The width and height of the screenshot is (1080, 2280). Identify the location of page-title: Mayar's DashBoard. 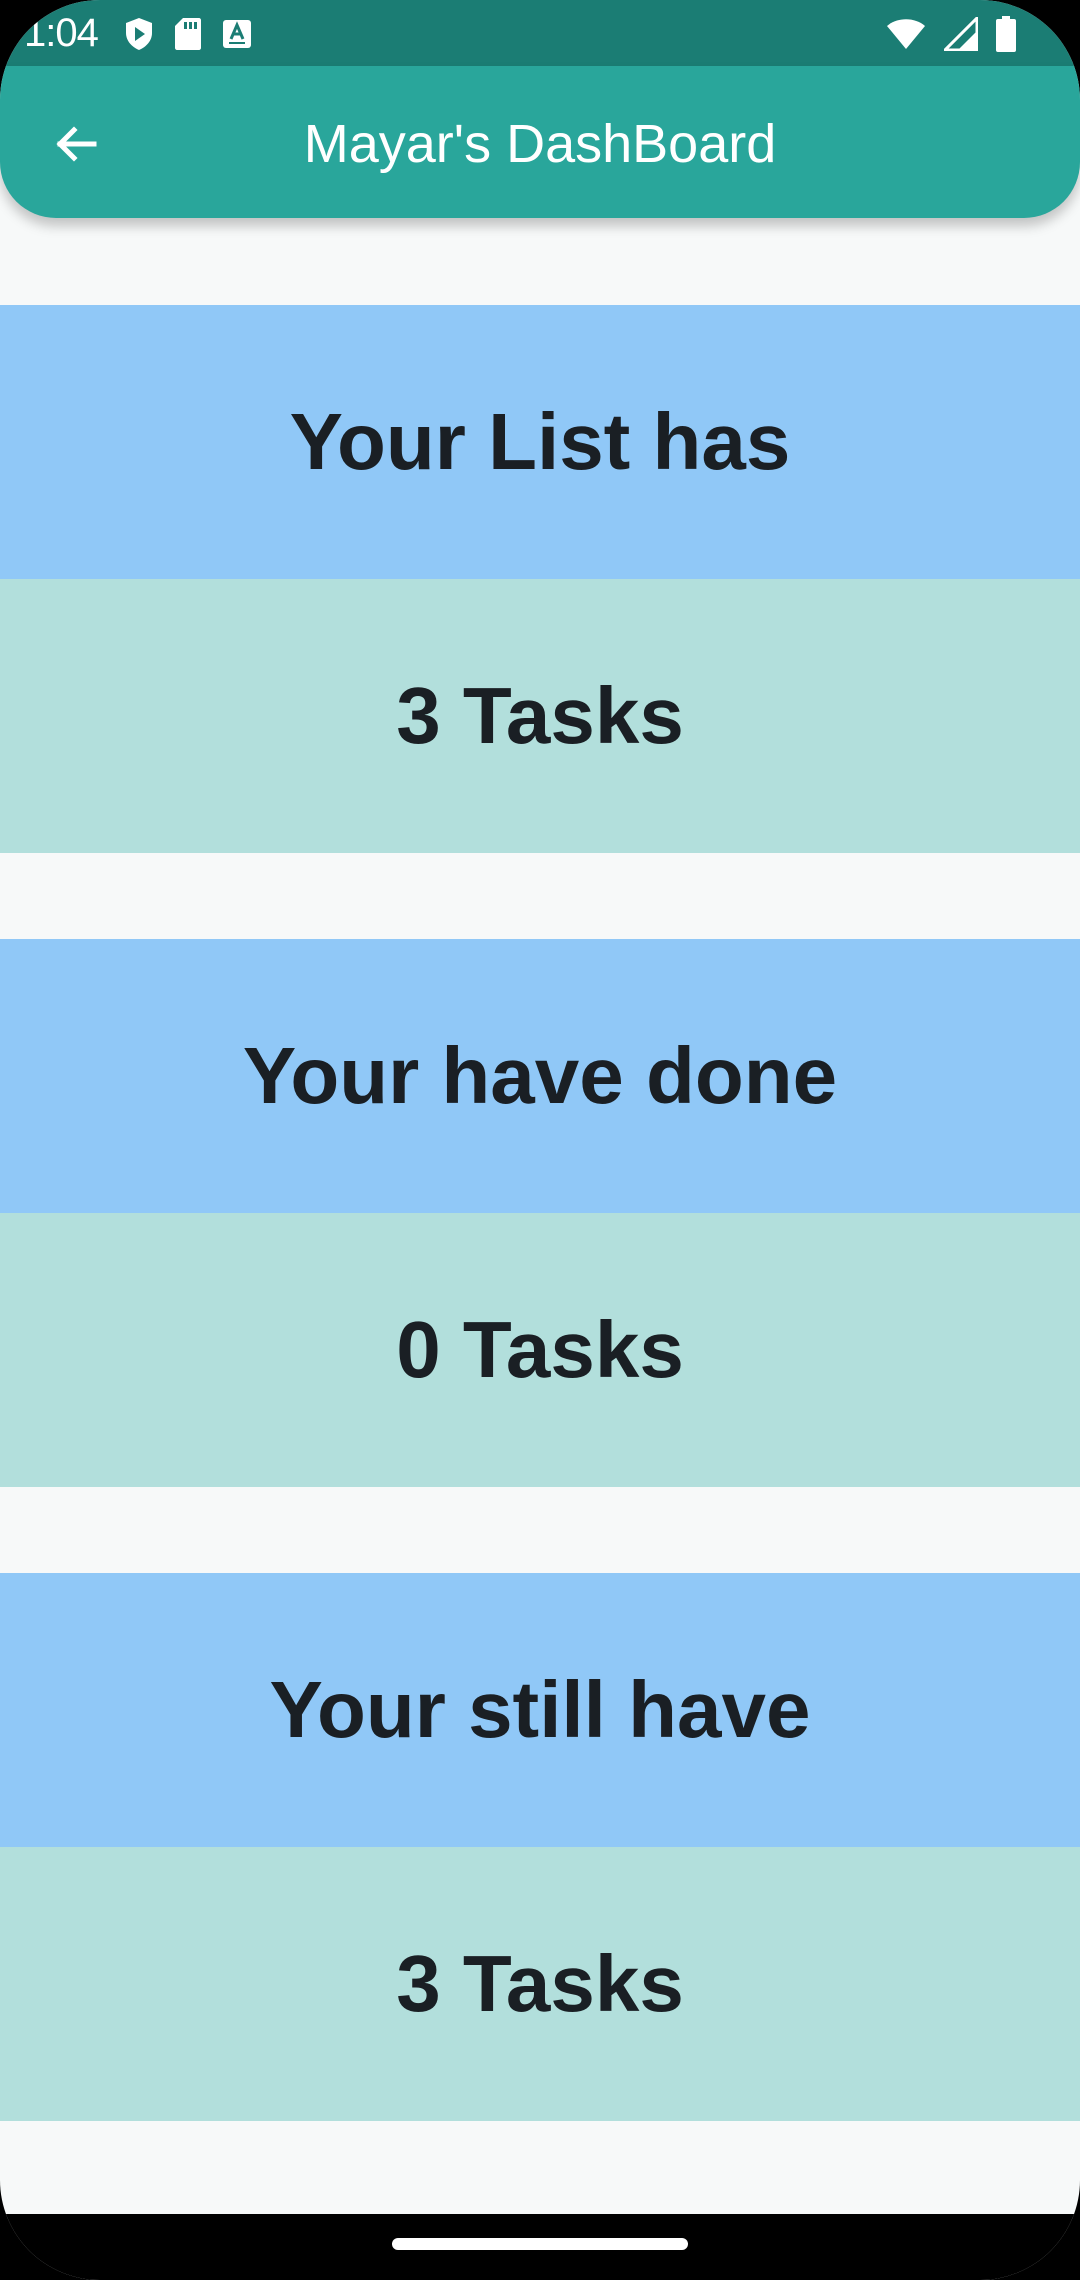
(540, 144).